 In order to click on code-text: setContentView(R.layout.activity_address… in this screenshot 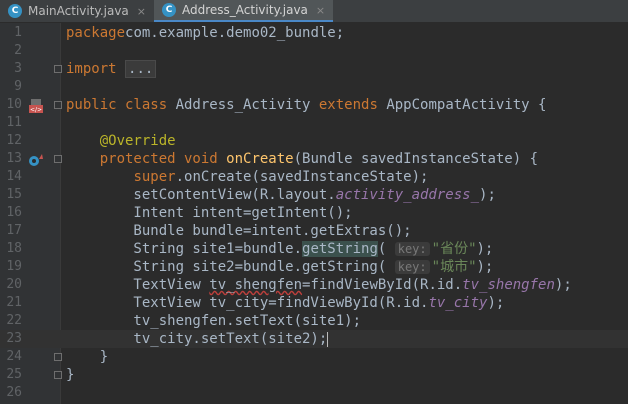, I will do `click(281, 195)`.